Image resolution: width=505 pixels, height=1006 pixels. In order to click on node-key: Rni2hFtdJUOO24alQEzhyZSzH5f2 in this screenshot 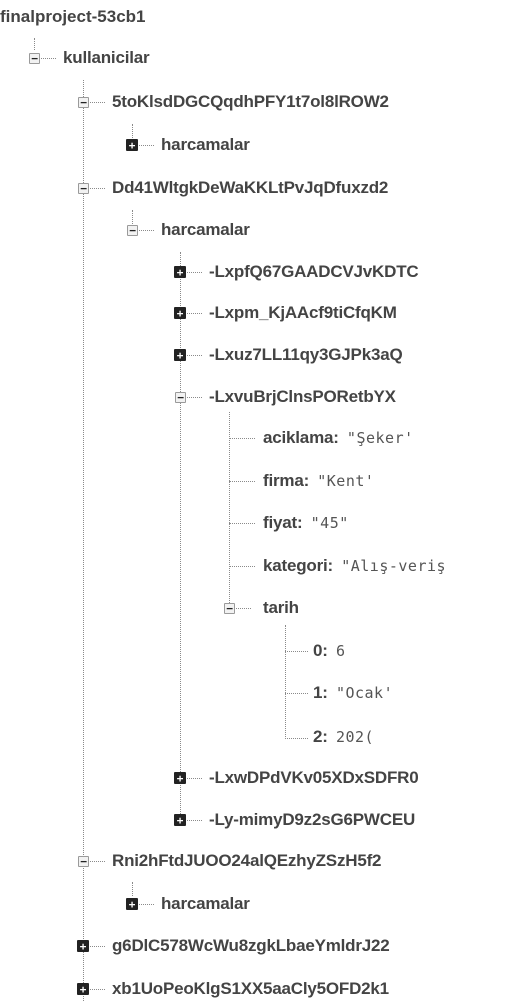, I will do `click(247, 860)`.